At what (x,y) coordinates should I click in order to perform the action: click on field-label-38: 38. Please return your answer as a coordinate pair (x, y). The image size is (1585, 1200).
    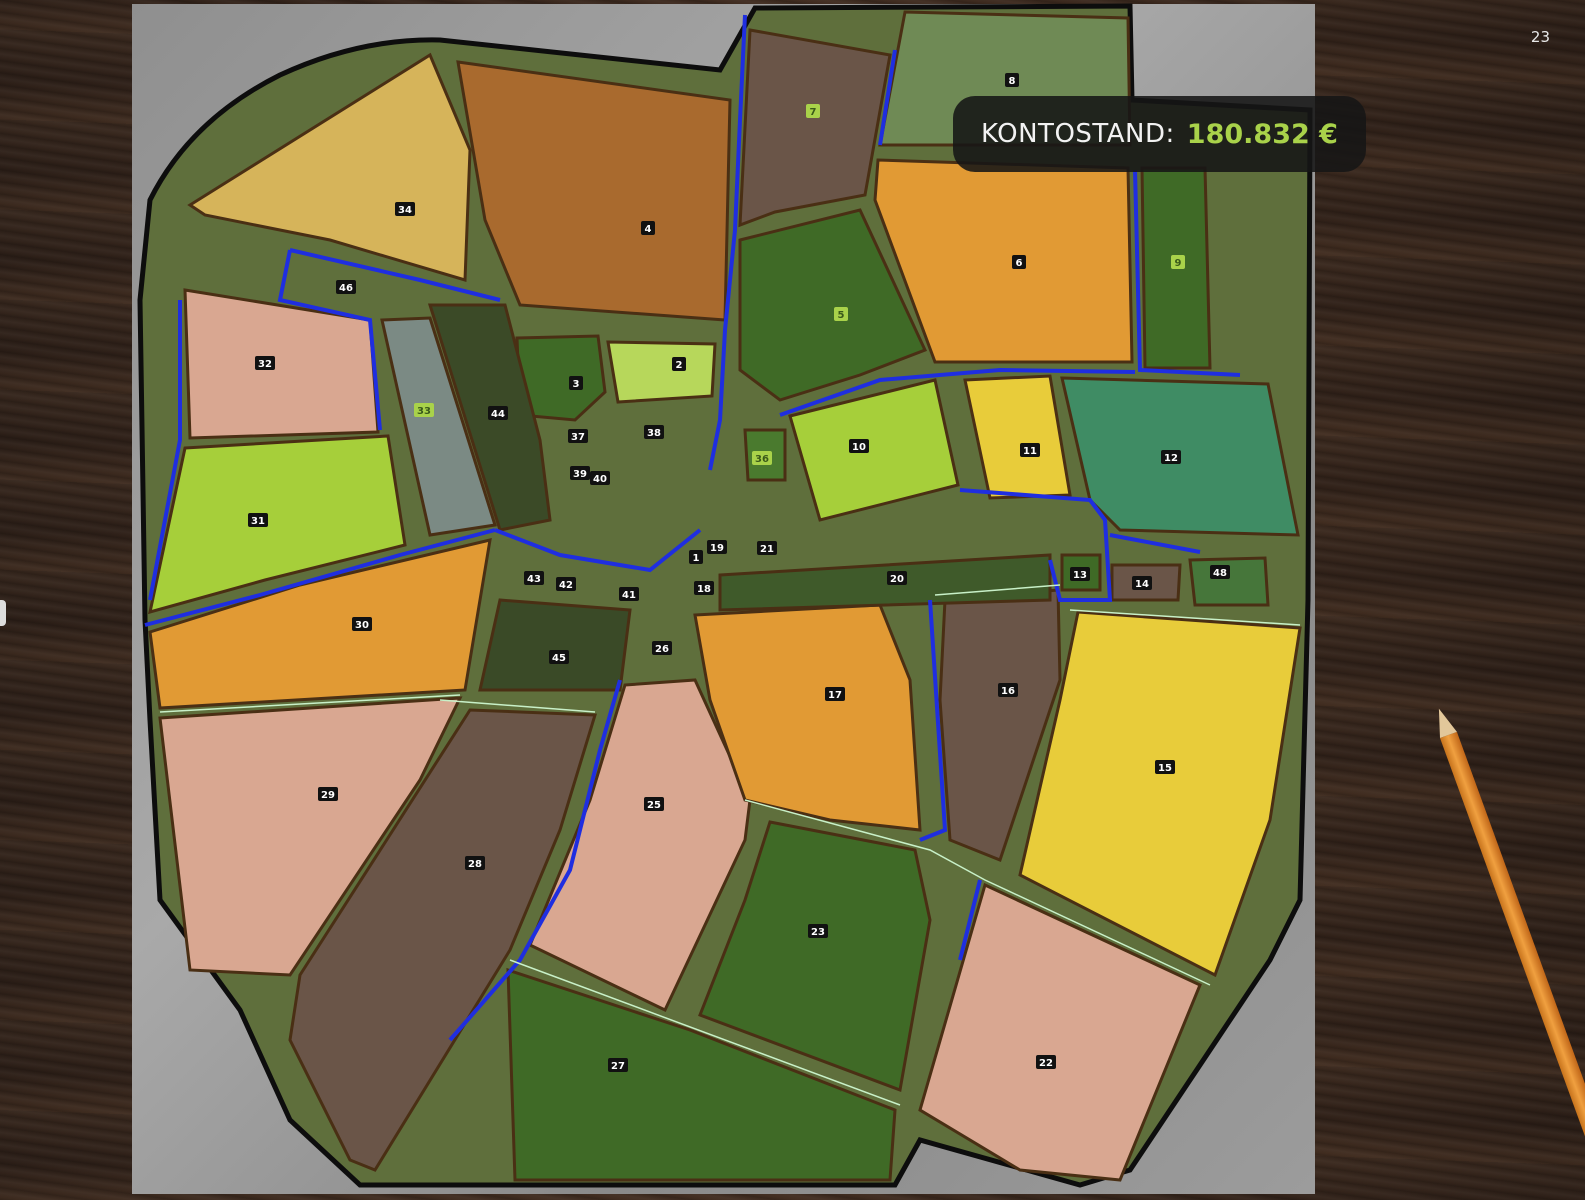
    Looking at the image, I should click on (654, 433).